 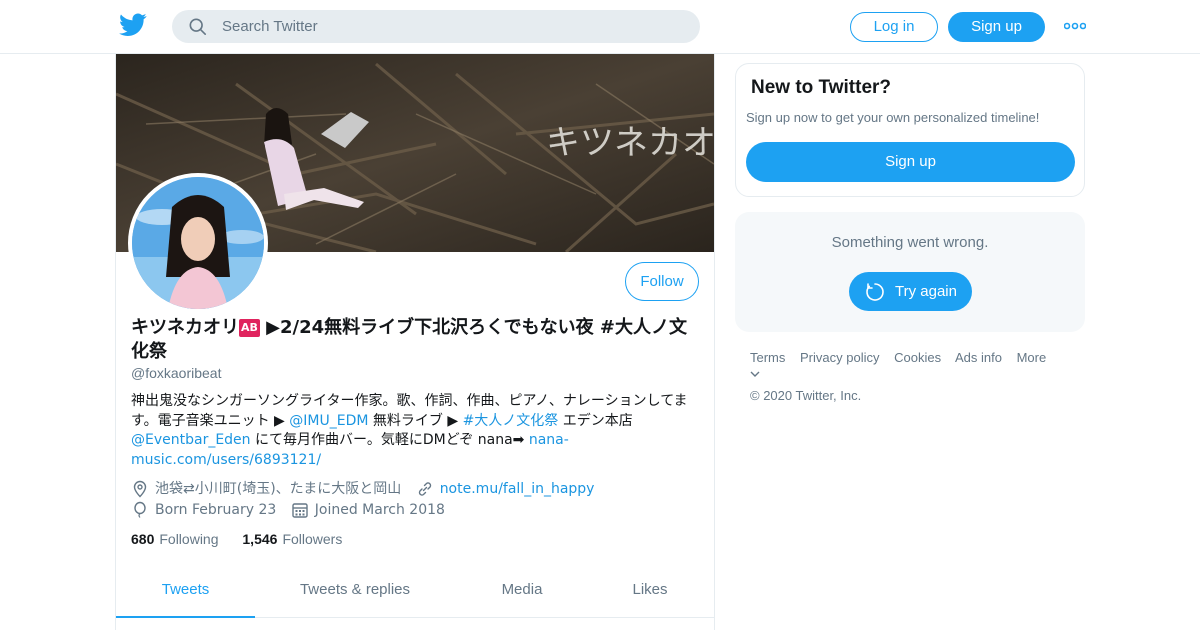 I want to click on following-stat: 680 Following, so click(x=175, y=539).